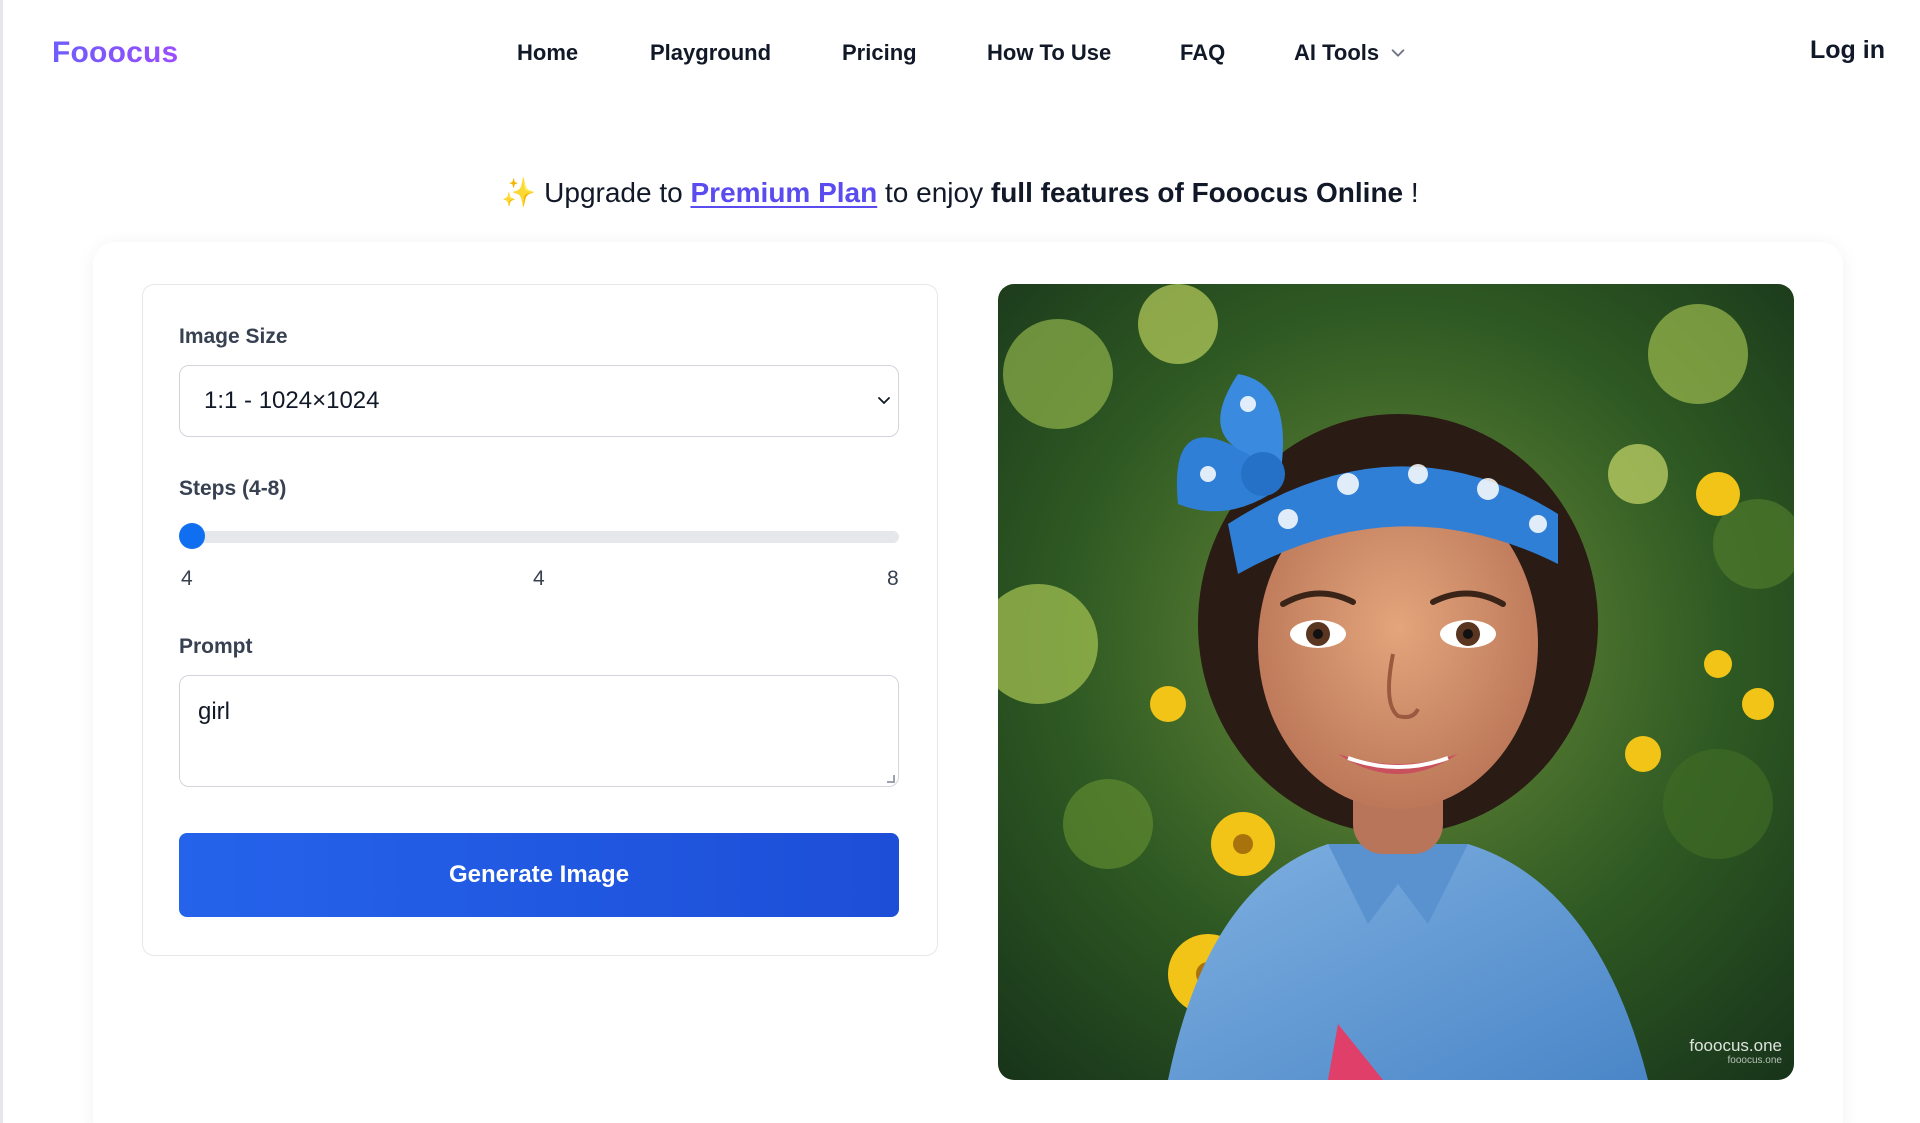  I want to click on prompt-value: girl, so click(214, 711).